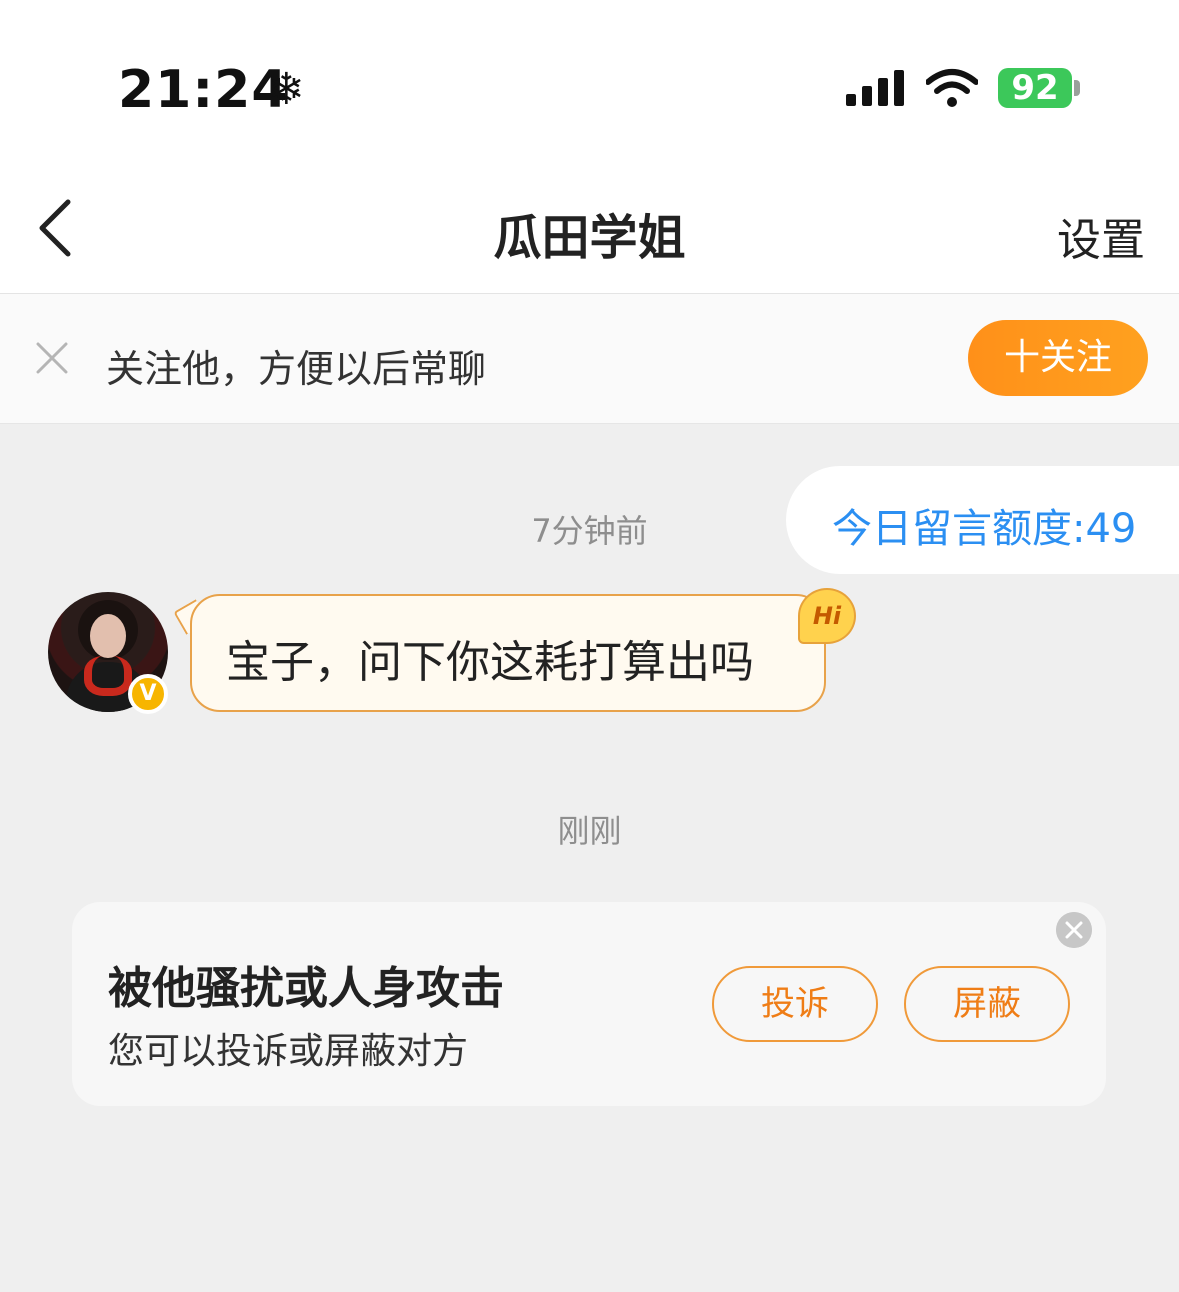 This screenshot has width=1179, height=1292. Describe the element at coordinates (589, 238) in the screenshot. I see `page-title: 瓜田学姐` at that location.